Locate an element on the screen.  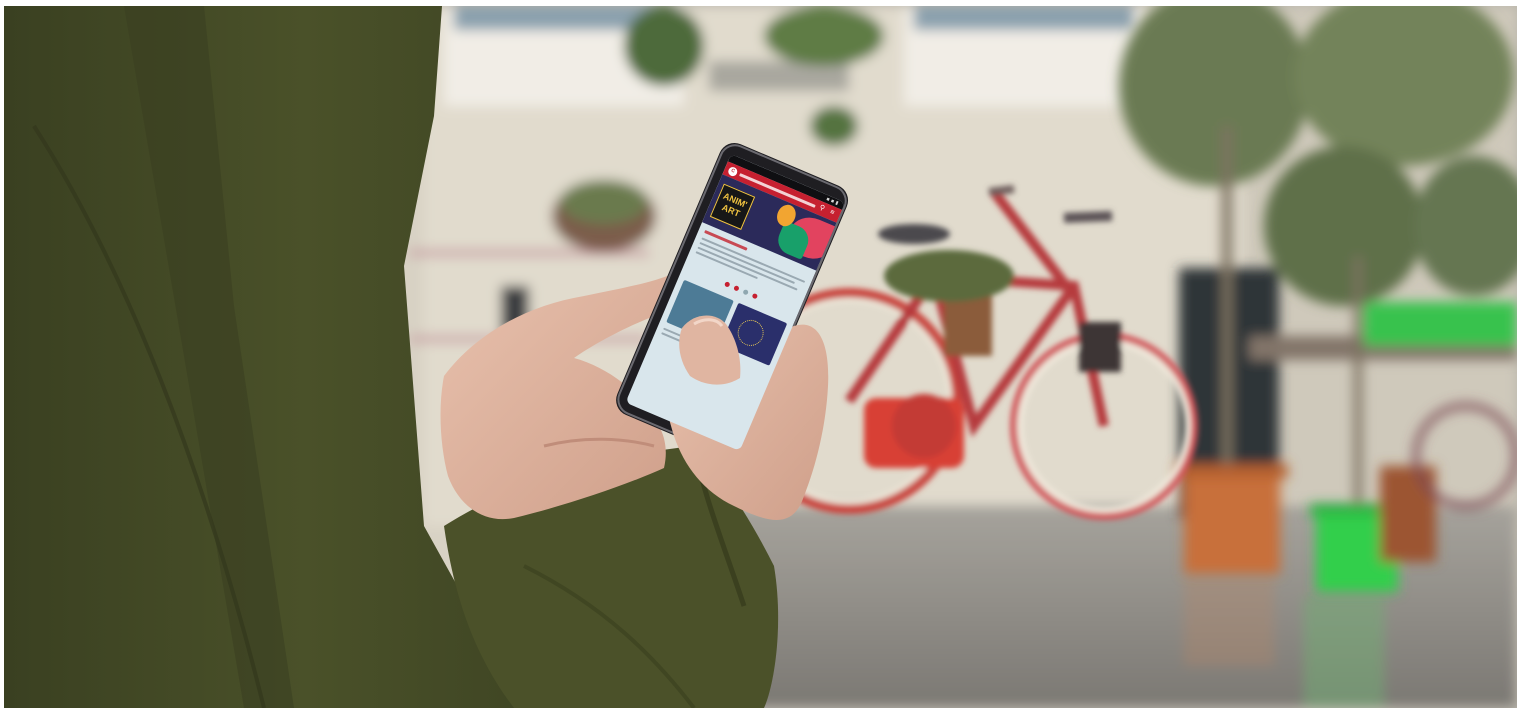
site-logo-icon: C is located at coordinates (733, 171).